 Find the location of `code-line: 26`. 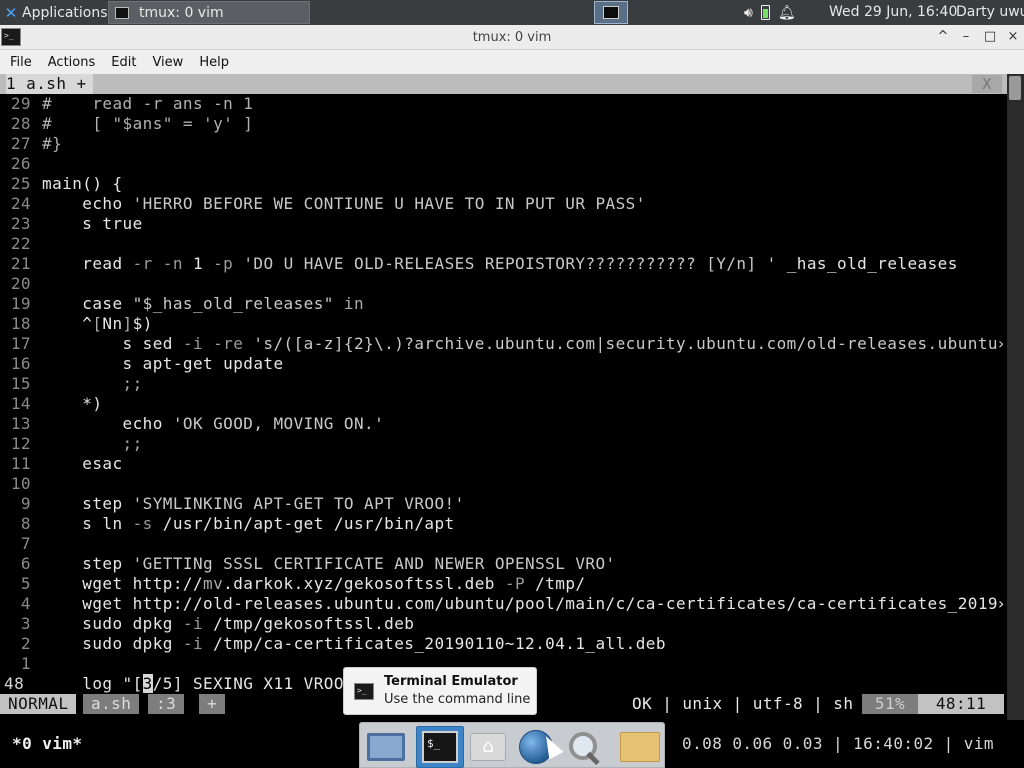

code-line: 26 is located at coordinates (501, 164).